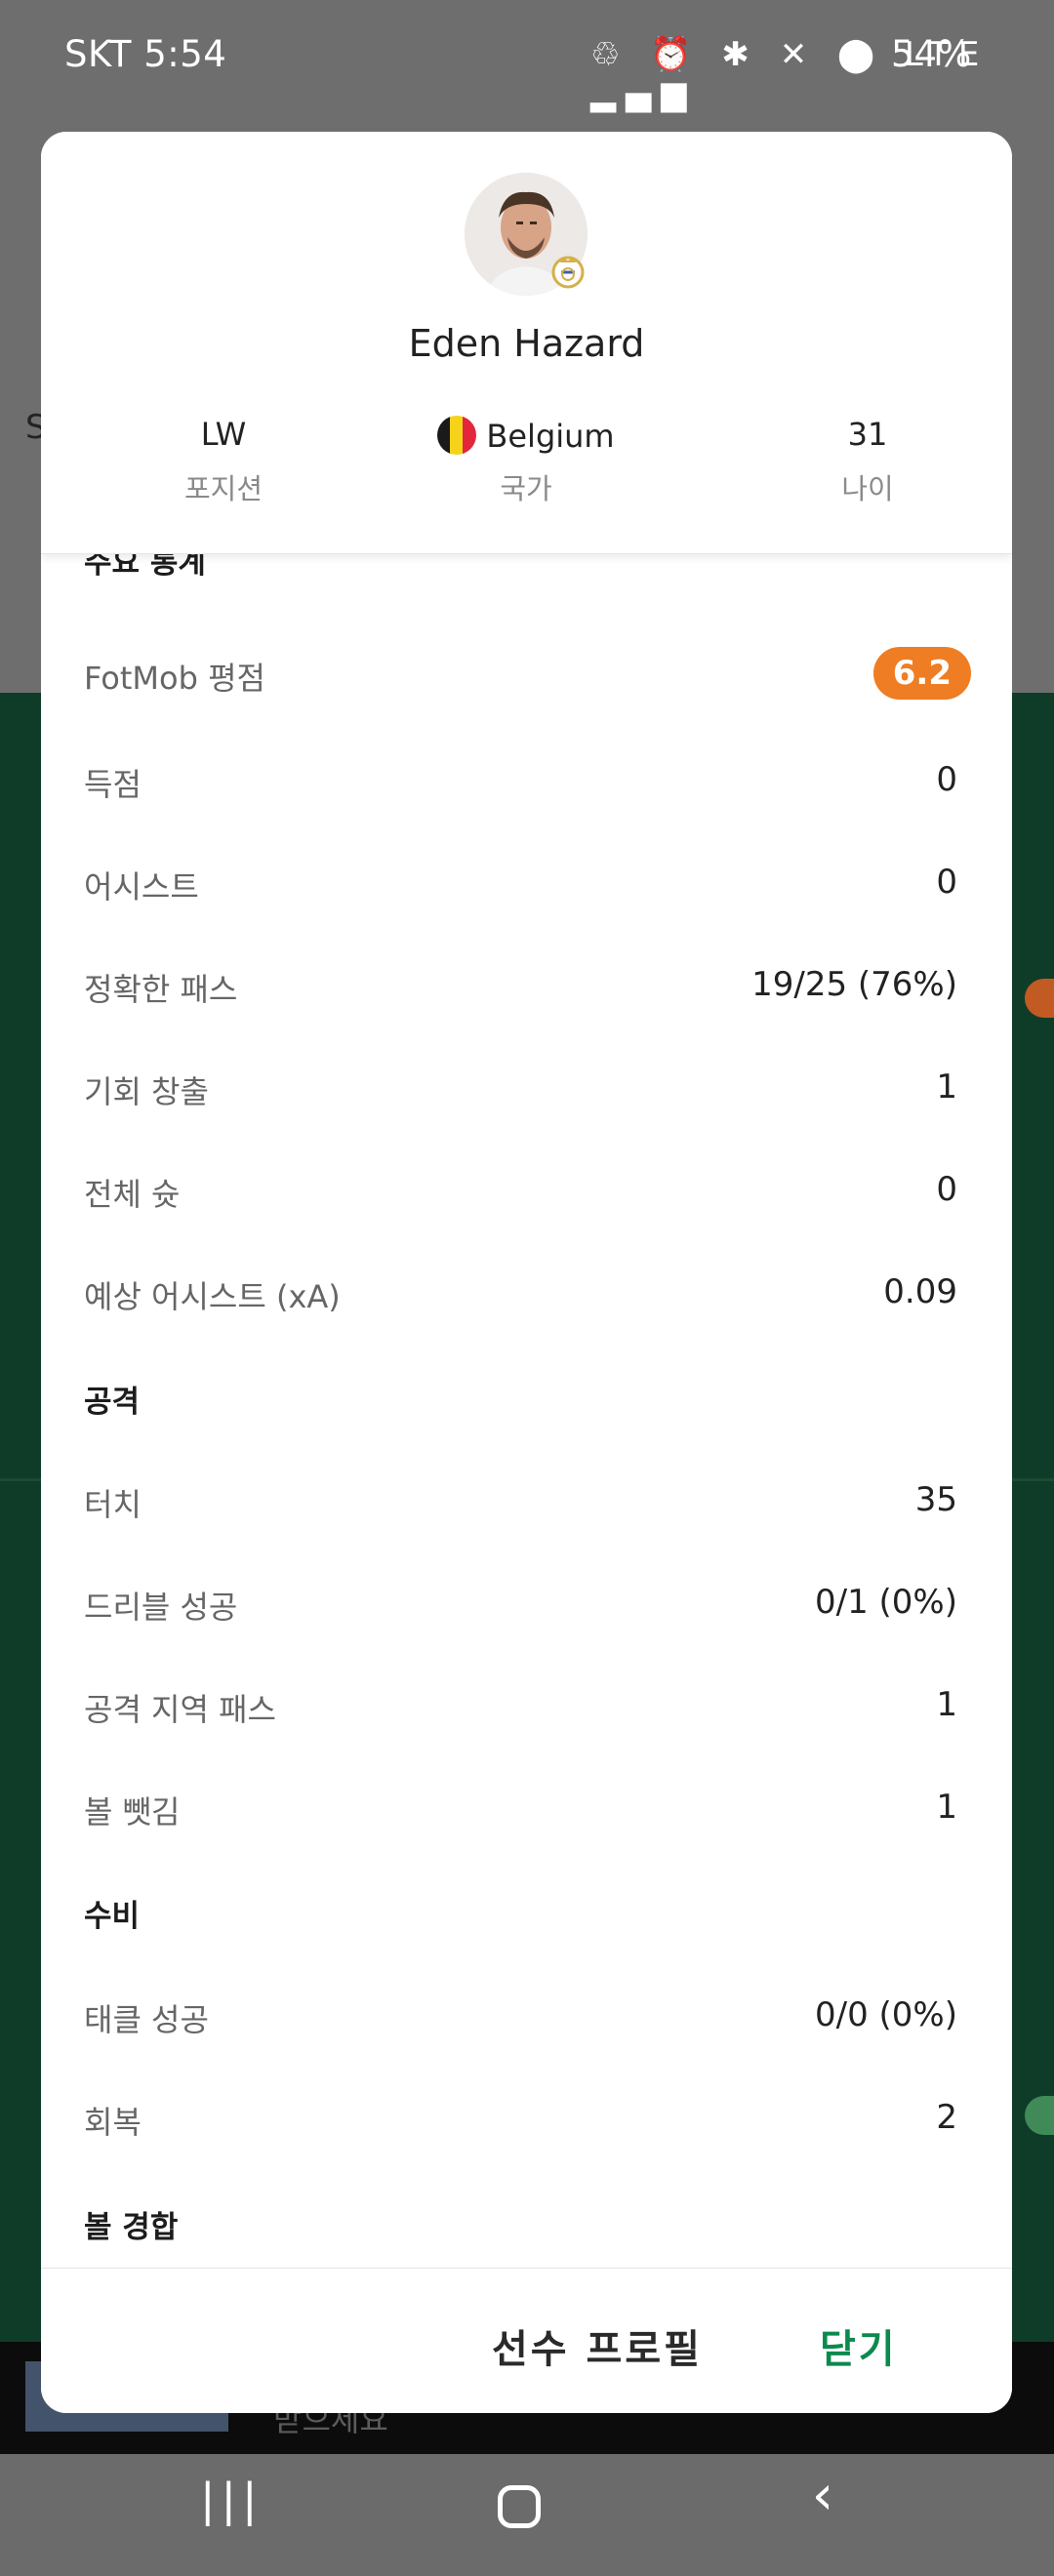 Image resolution: width=1054 pixels, height=2576 pixels. I want to click on stat-value-successful-dribbles: 0/1 (0%), so click(886, 1602).